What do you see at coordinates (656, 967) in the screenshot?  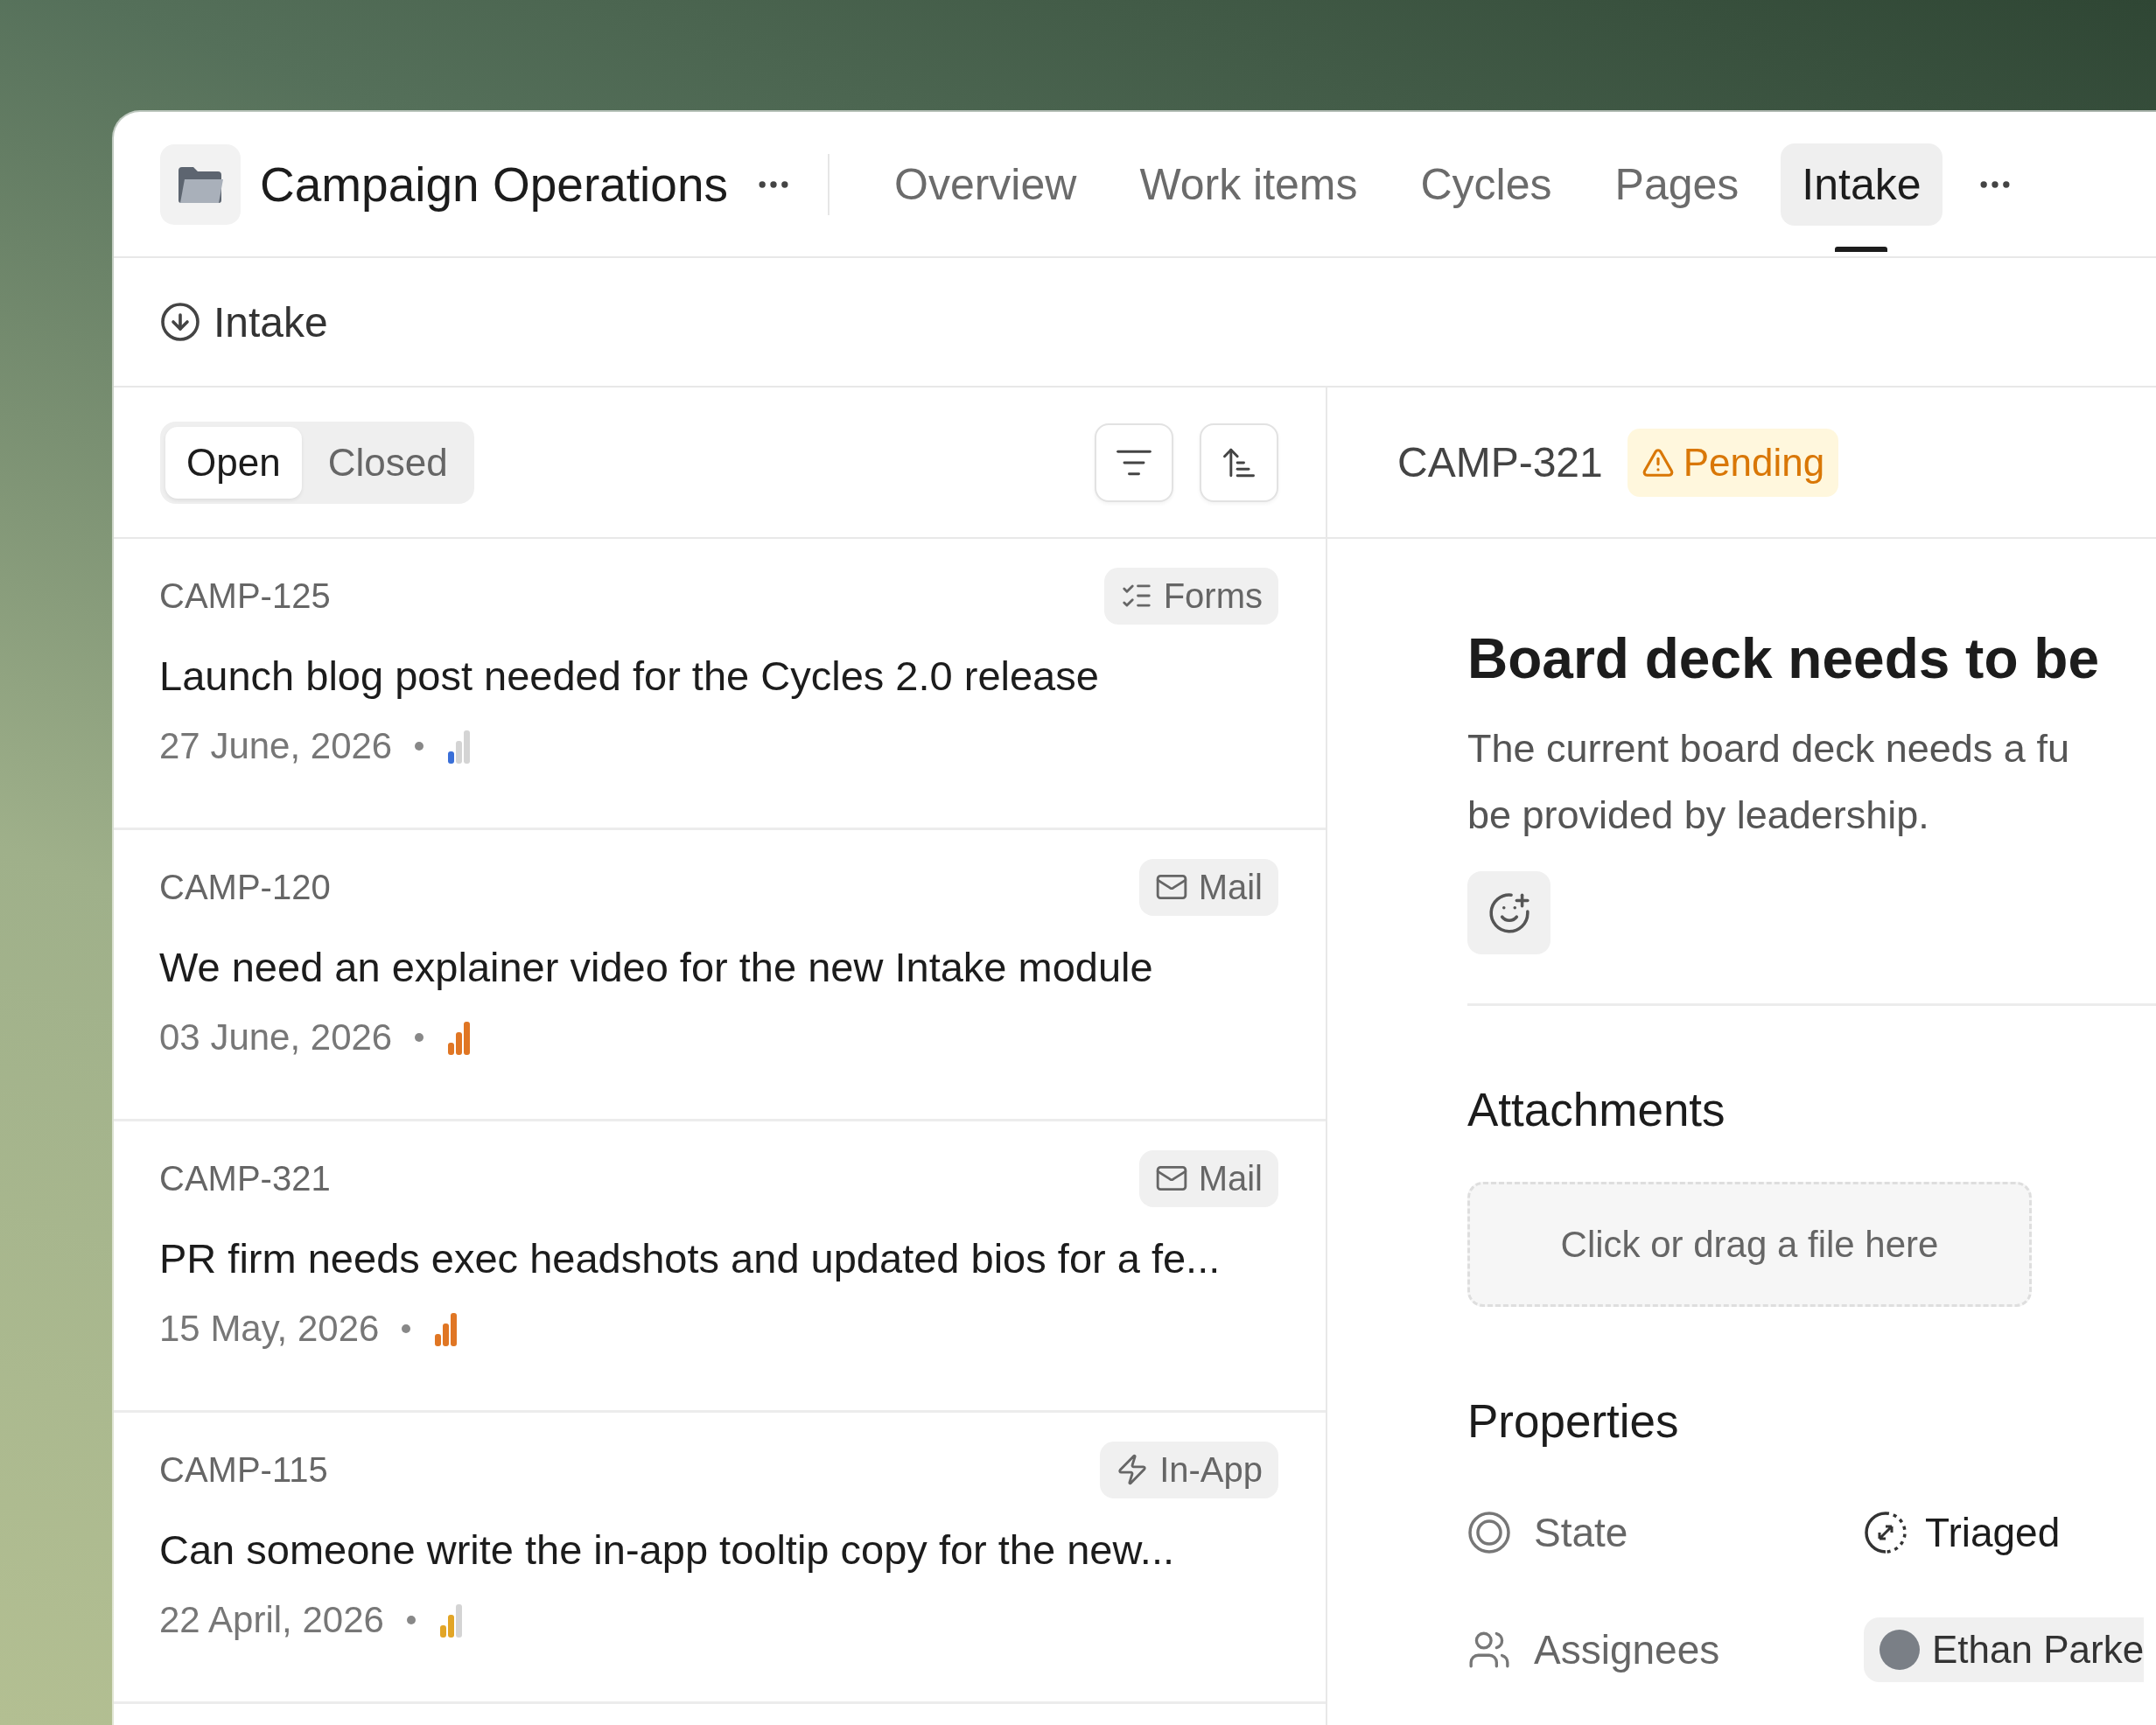 I see `item-title: We need an explainer video for the new Intake module` at bounding box center [656, 967].